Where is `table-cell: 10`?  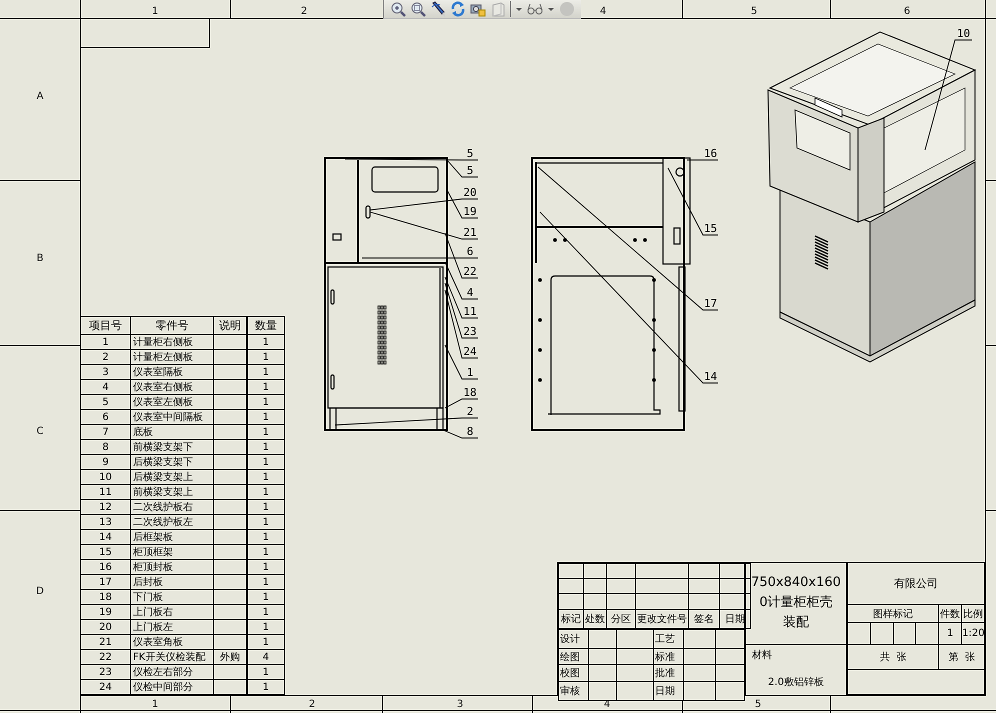 table-cell: 10 is located at coordinates (105, 477).